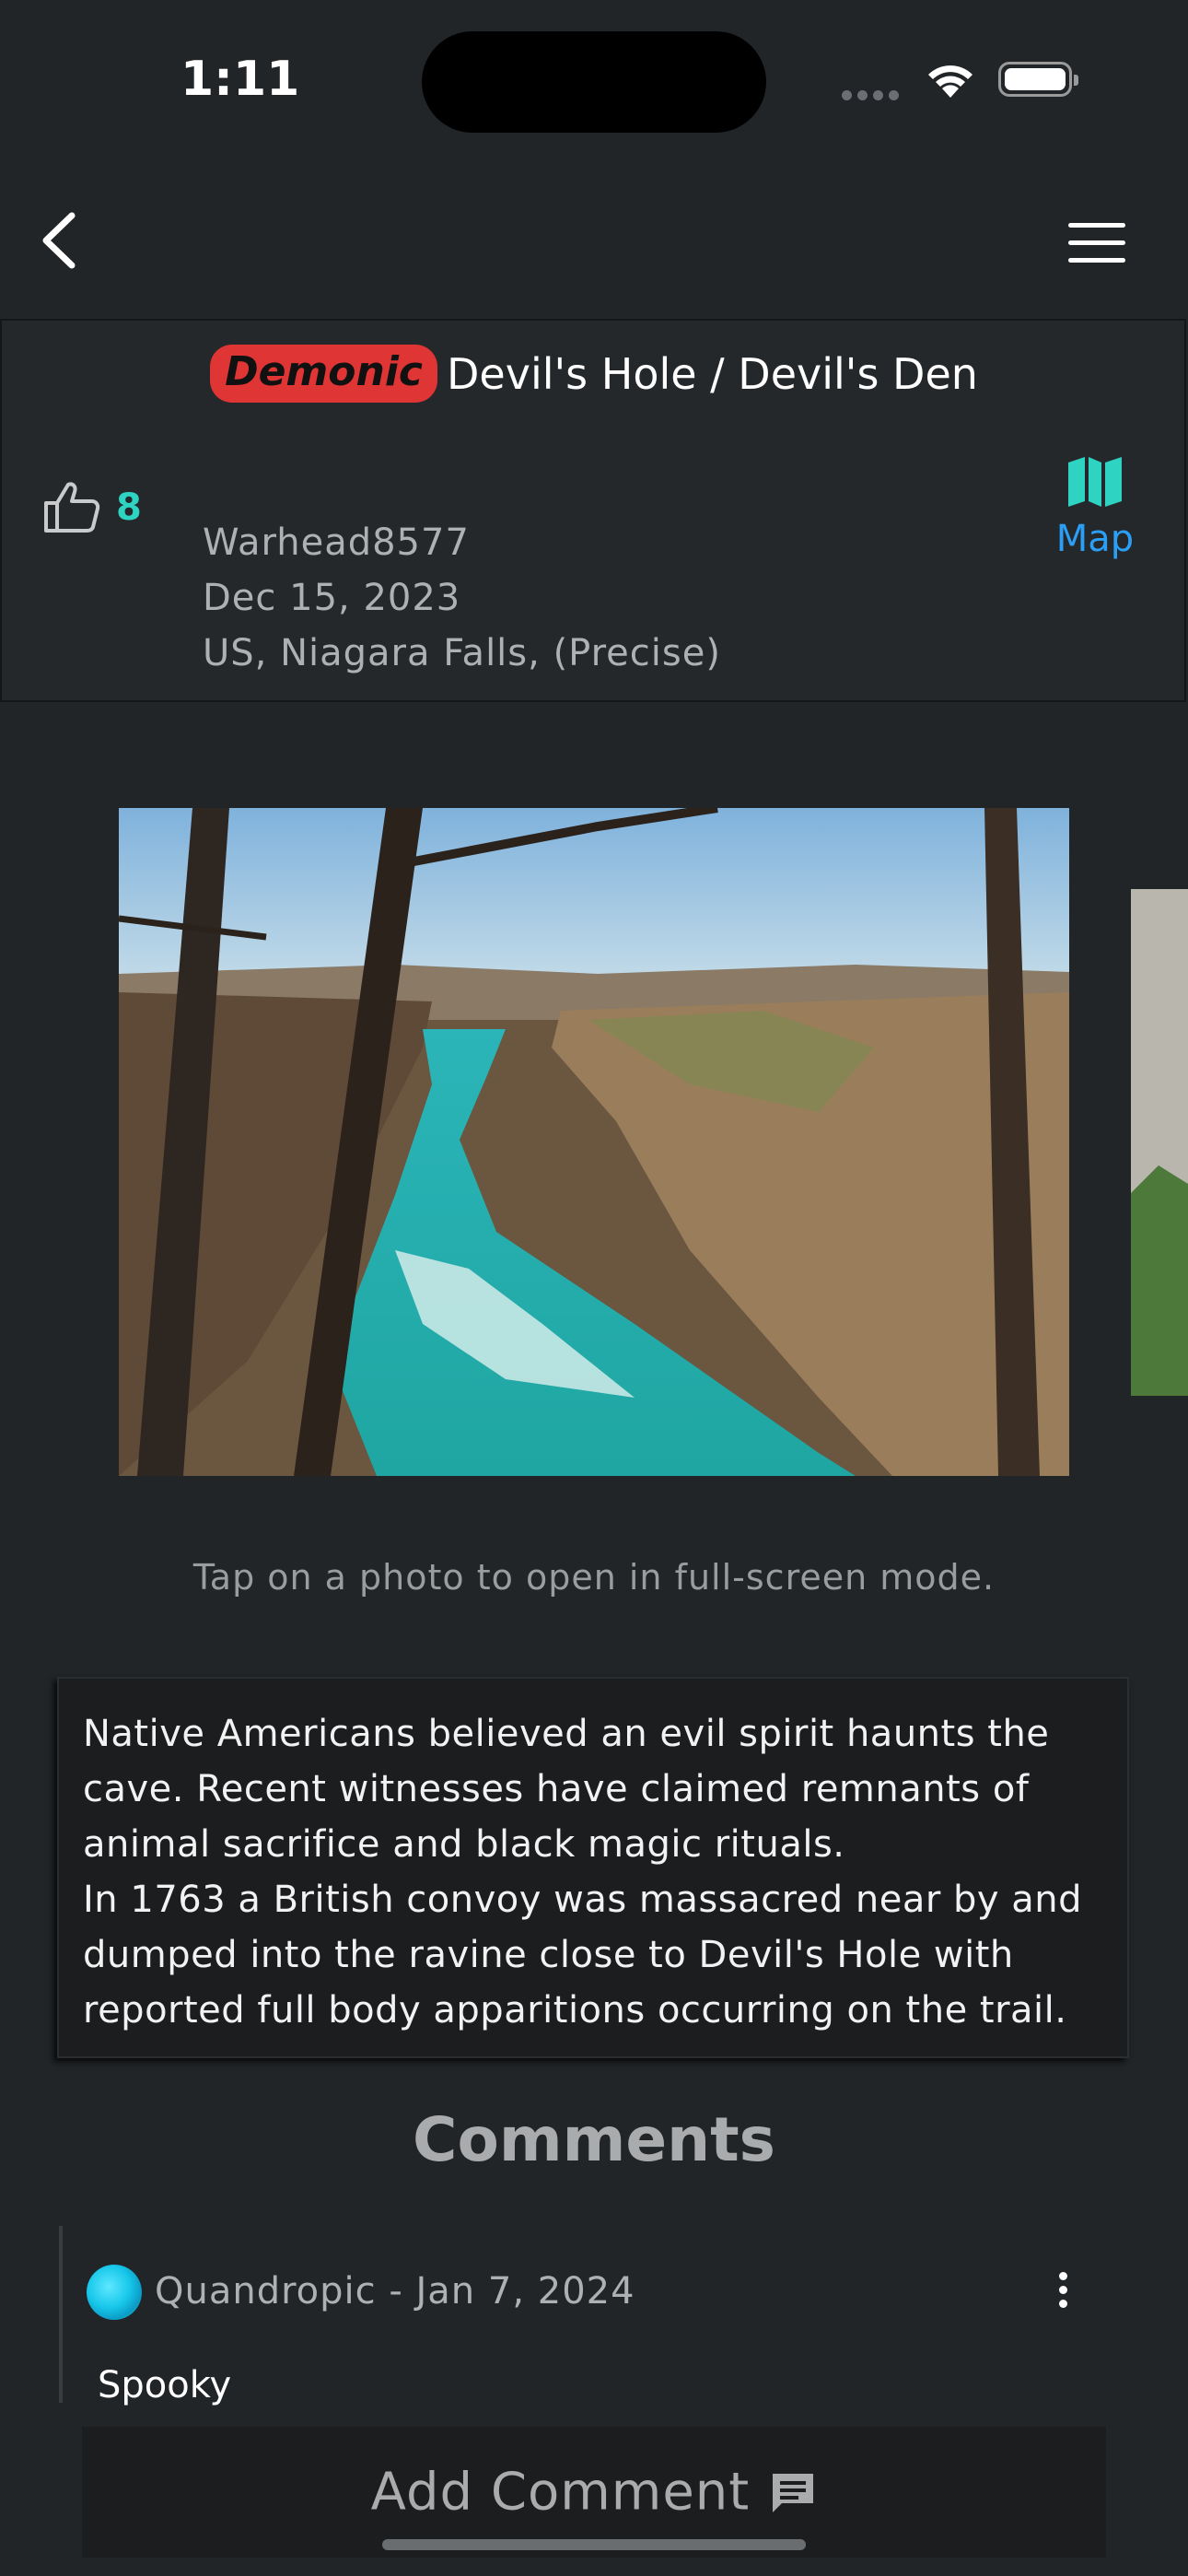 The image size is (1188, 2576). I want to click on add-comment-button: Add Comment, so click(594, 2492).